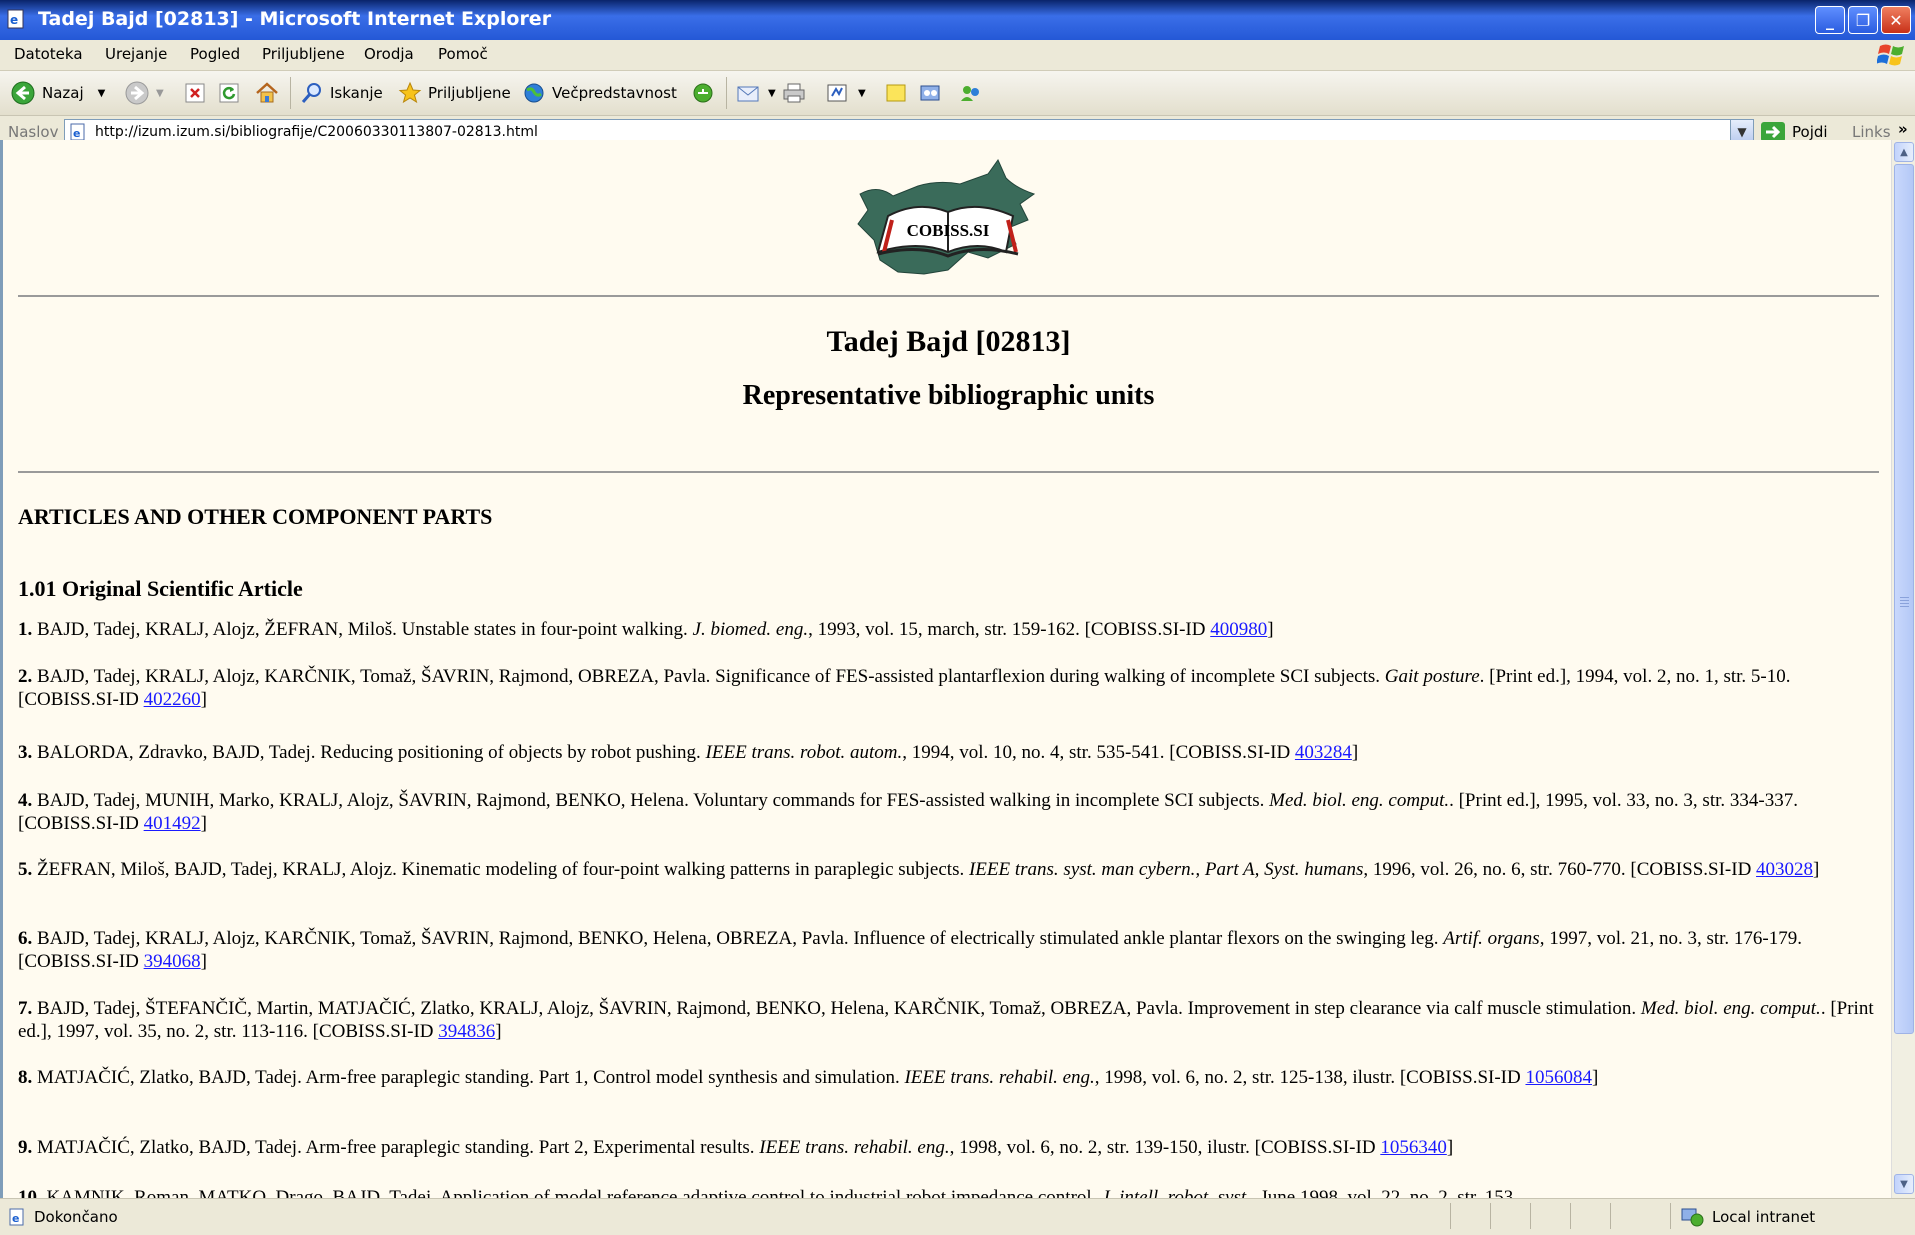 The width and height of the screenshot is (1915, 1235). Describe the element at coordinates (463, 54) in the screenshot. I see `menu-item-pomoc: Pomoč` at that location.